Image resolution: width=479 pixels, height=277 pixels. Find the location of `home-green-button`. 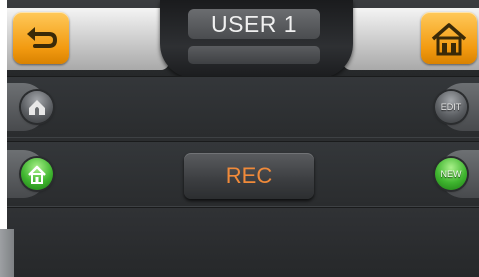

home-green-button is located at coordinates (37, 174).